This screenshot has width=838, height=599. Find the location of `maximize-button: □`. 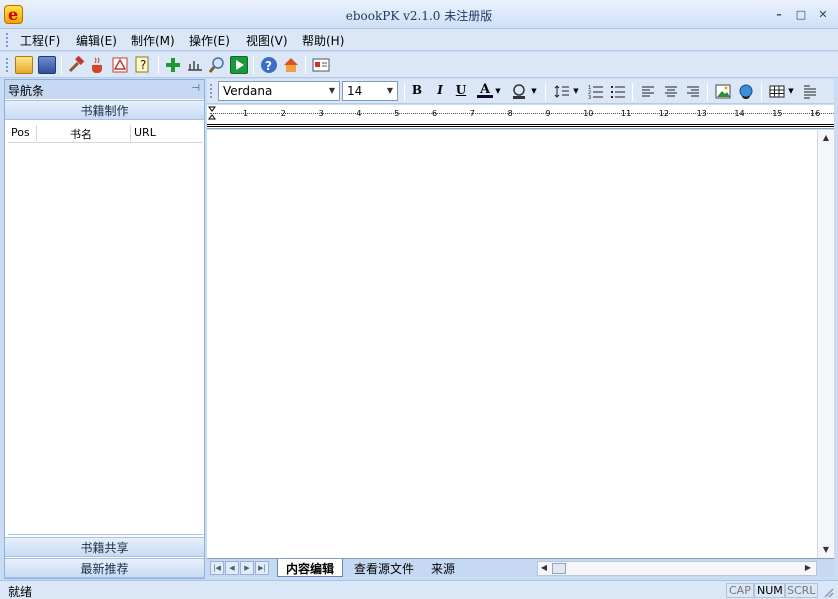

maximize-button: □ is located at coordinates (801, 14).